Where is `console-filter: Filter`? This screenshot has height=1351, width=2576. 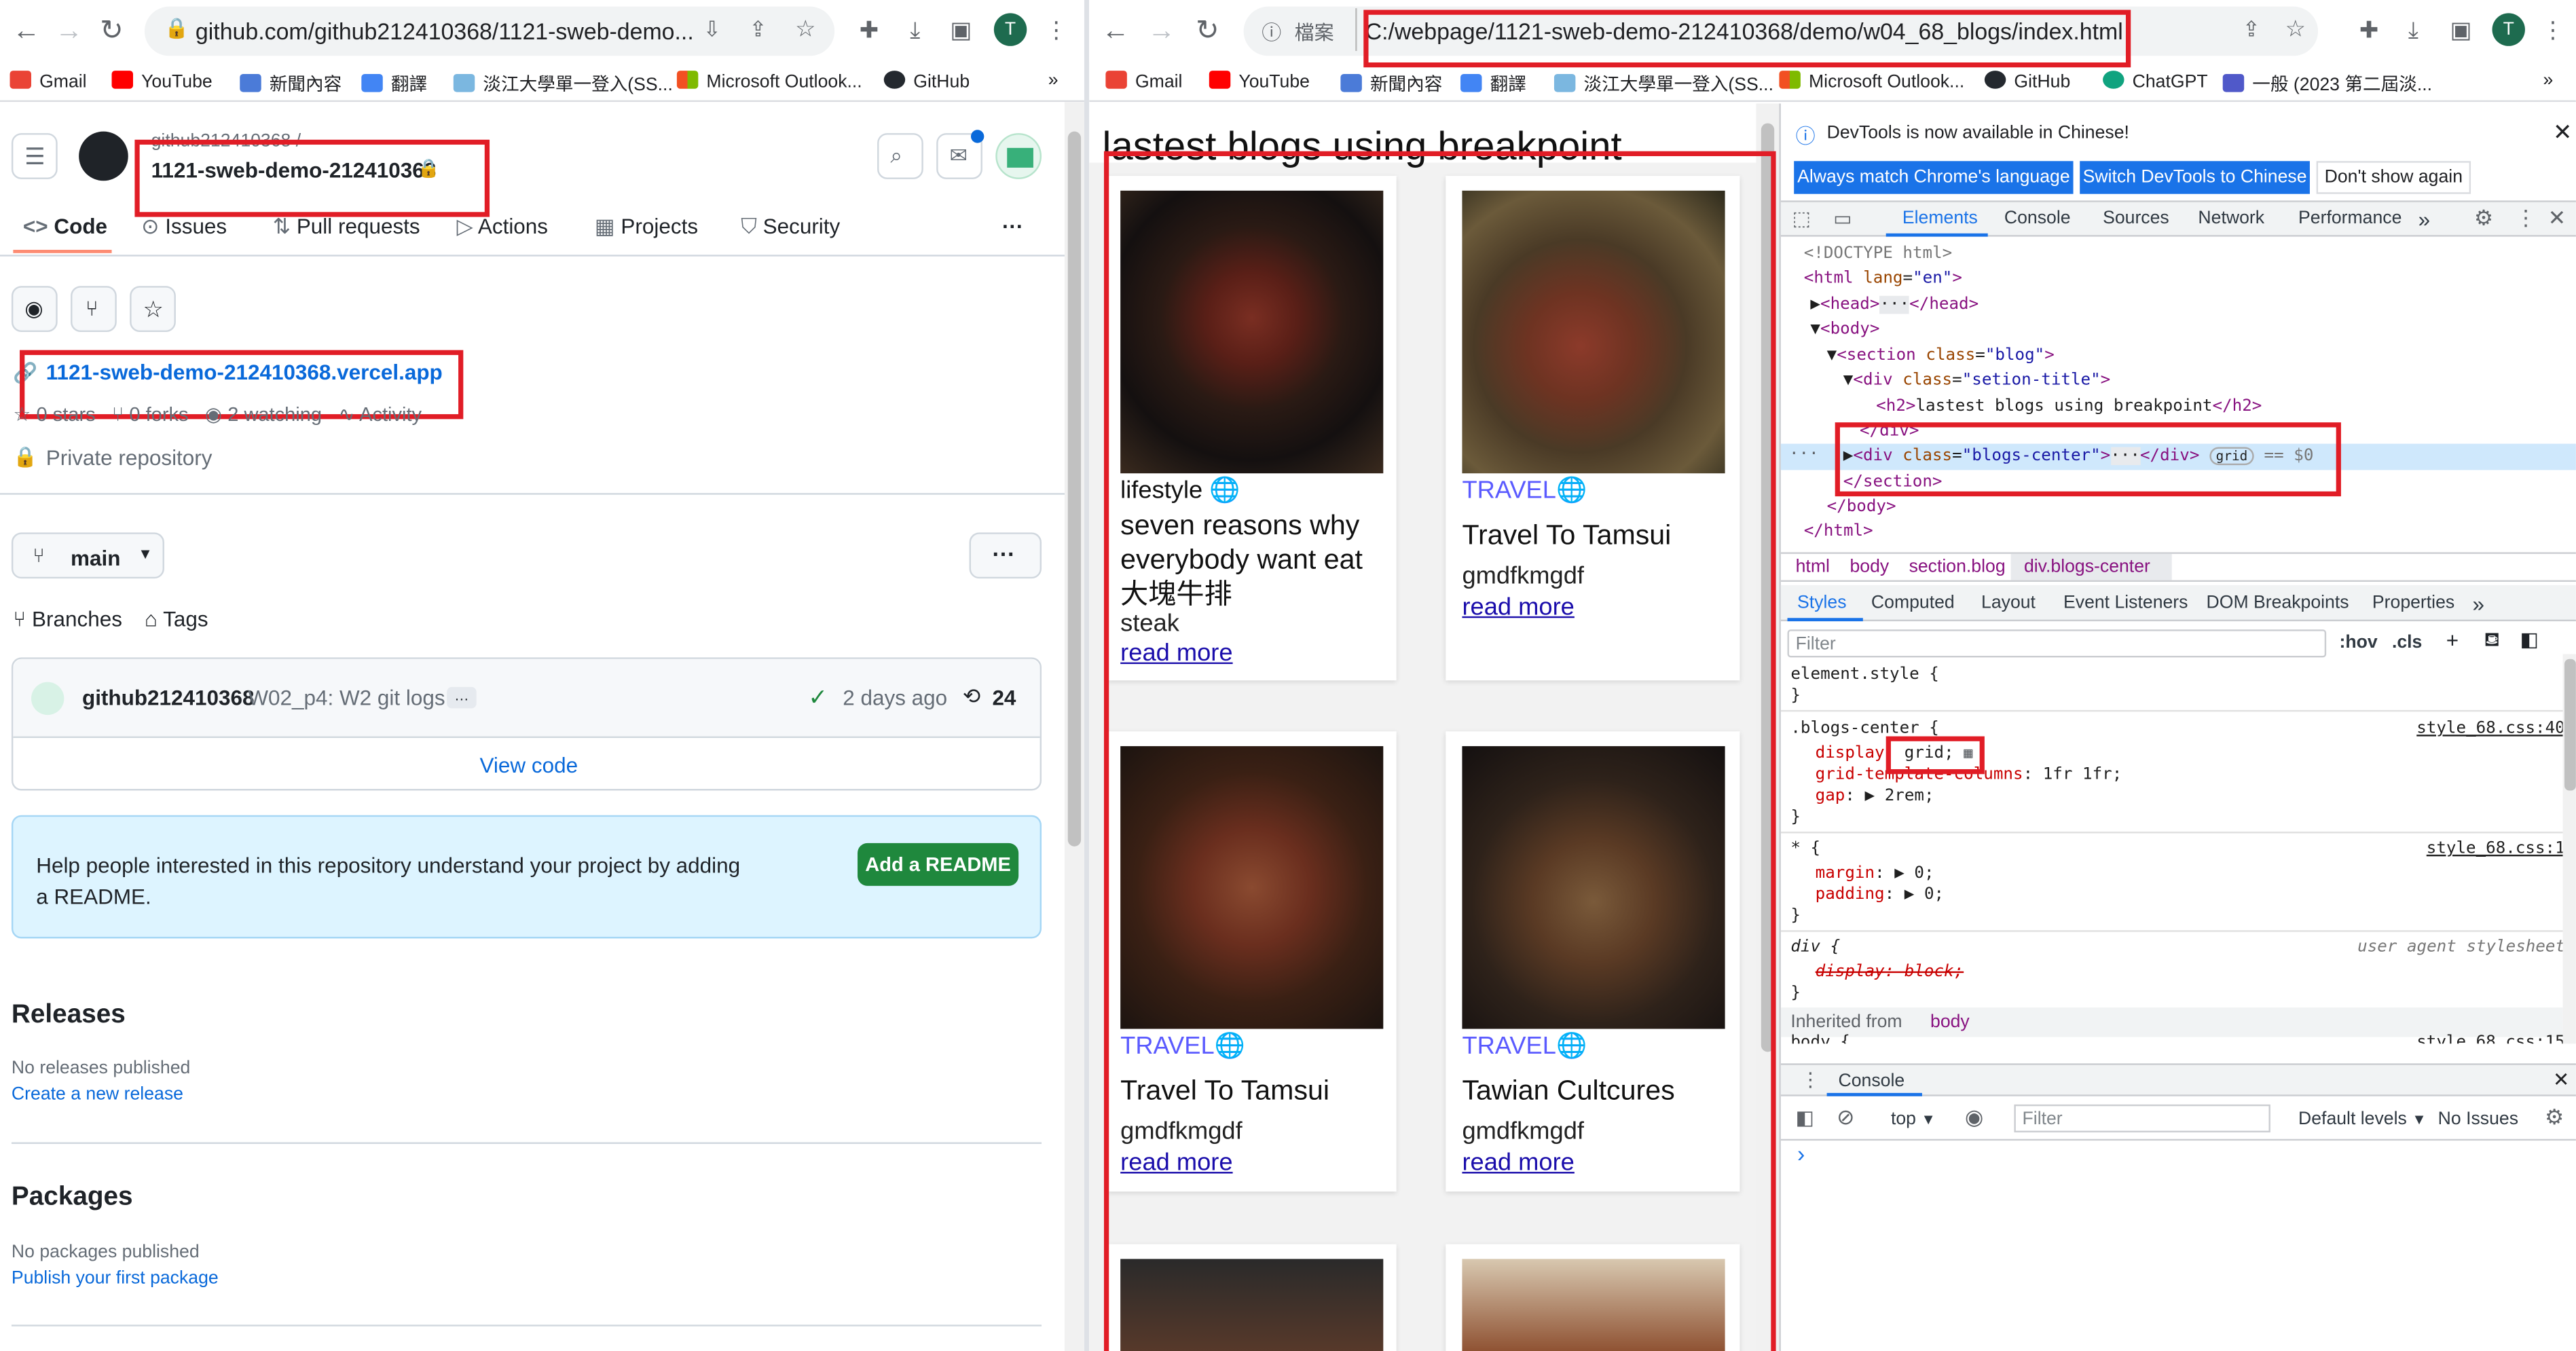 console-filter: Filter is located at coordinates (2142, 1118).